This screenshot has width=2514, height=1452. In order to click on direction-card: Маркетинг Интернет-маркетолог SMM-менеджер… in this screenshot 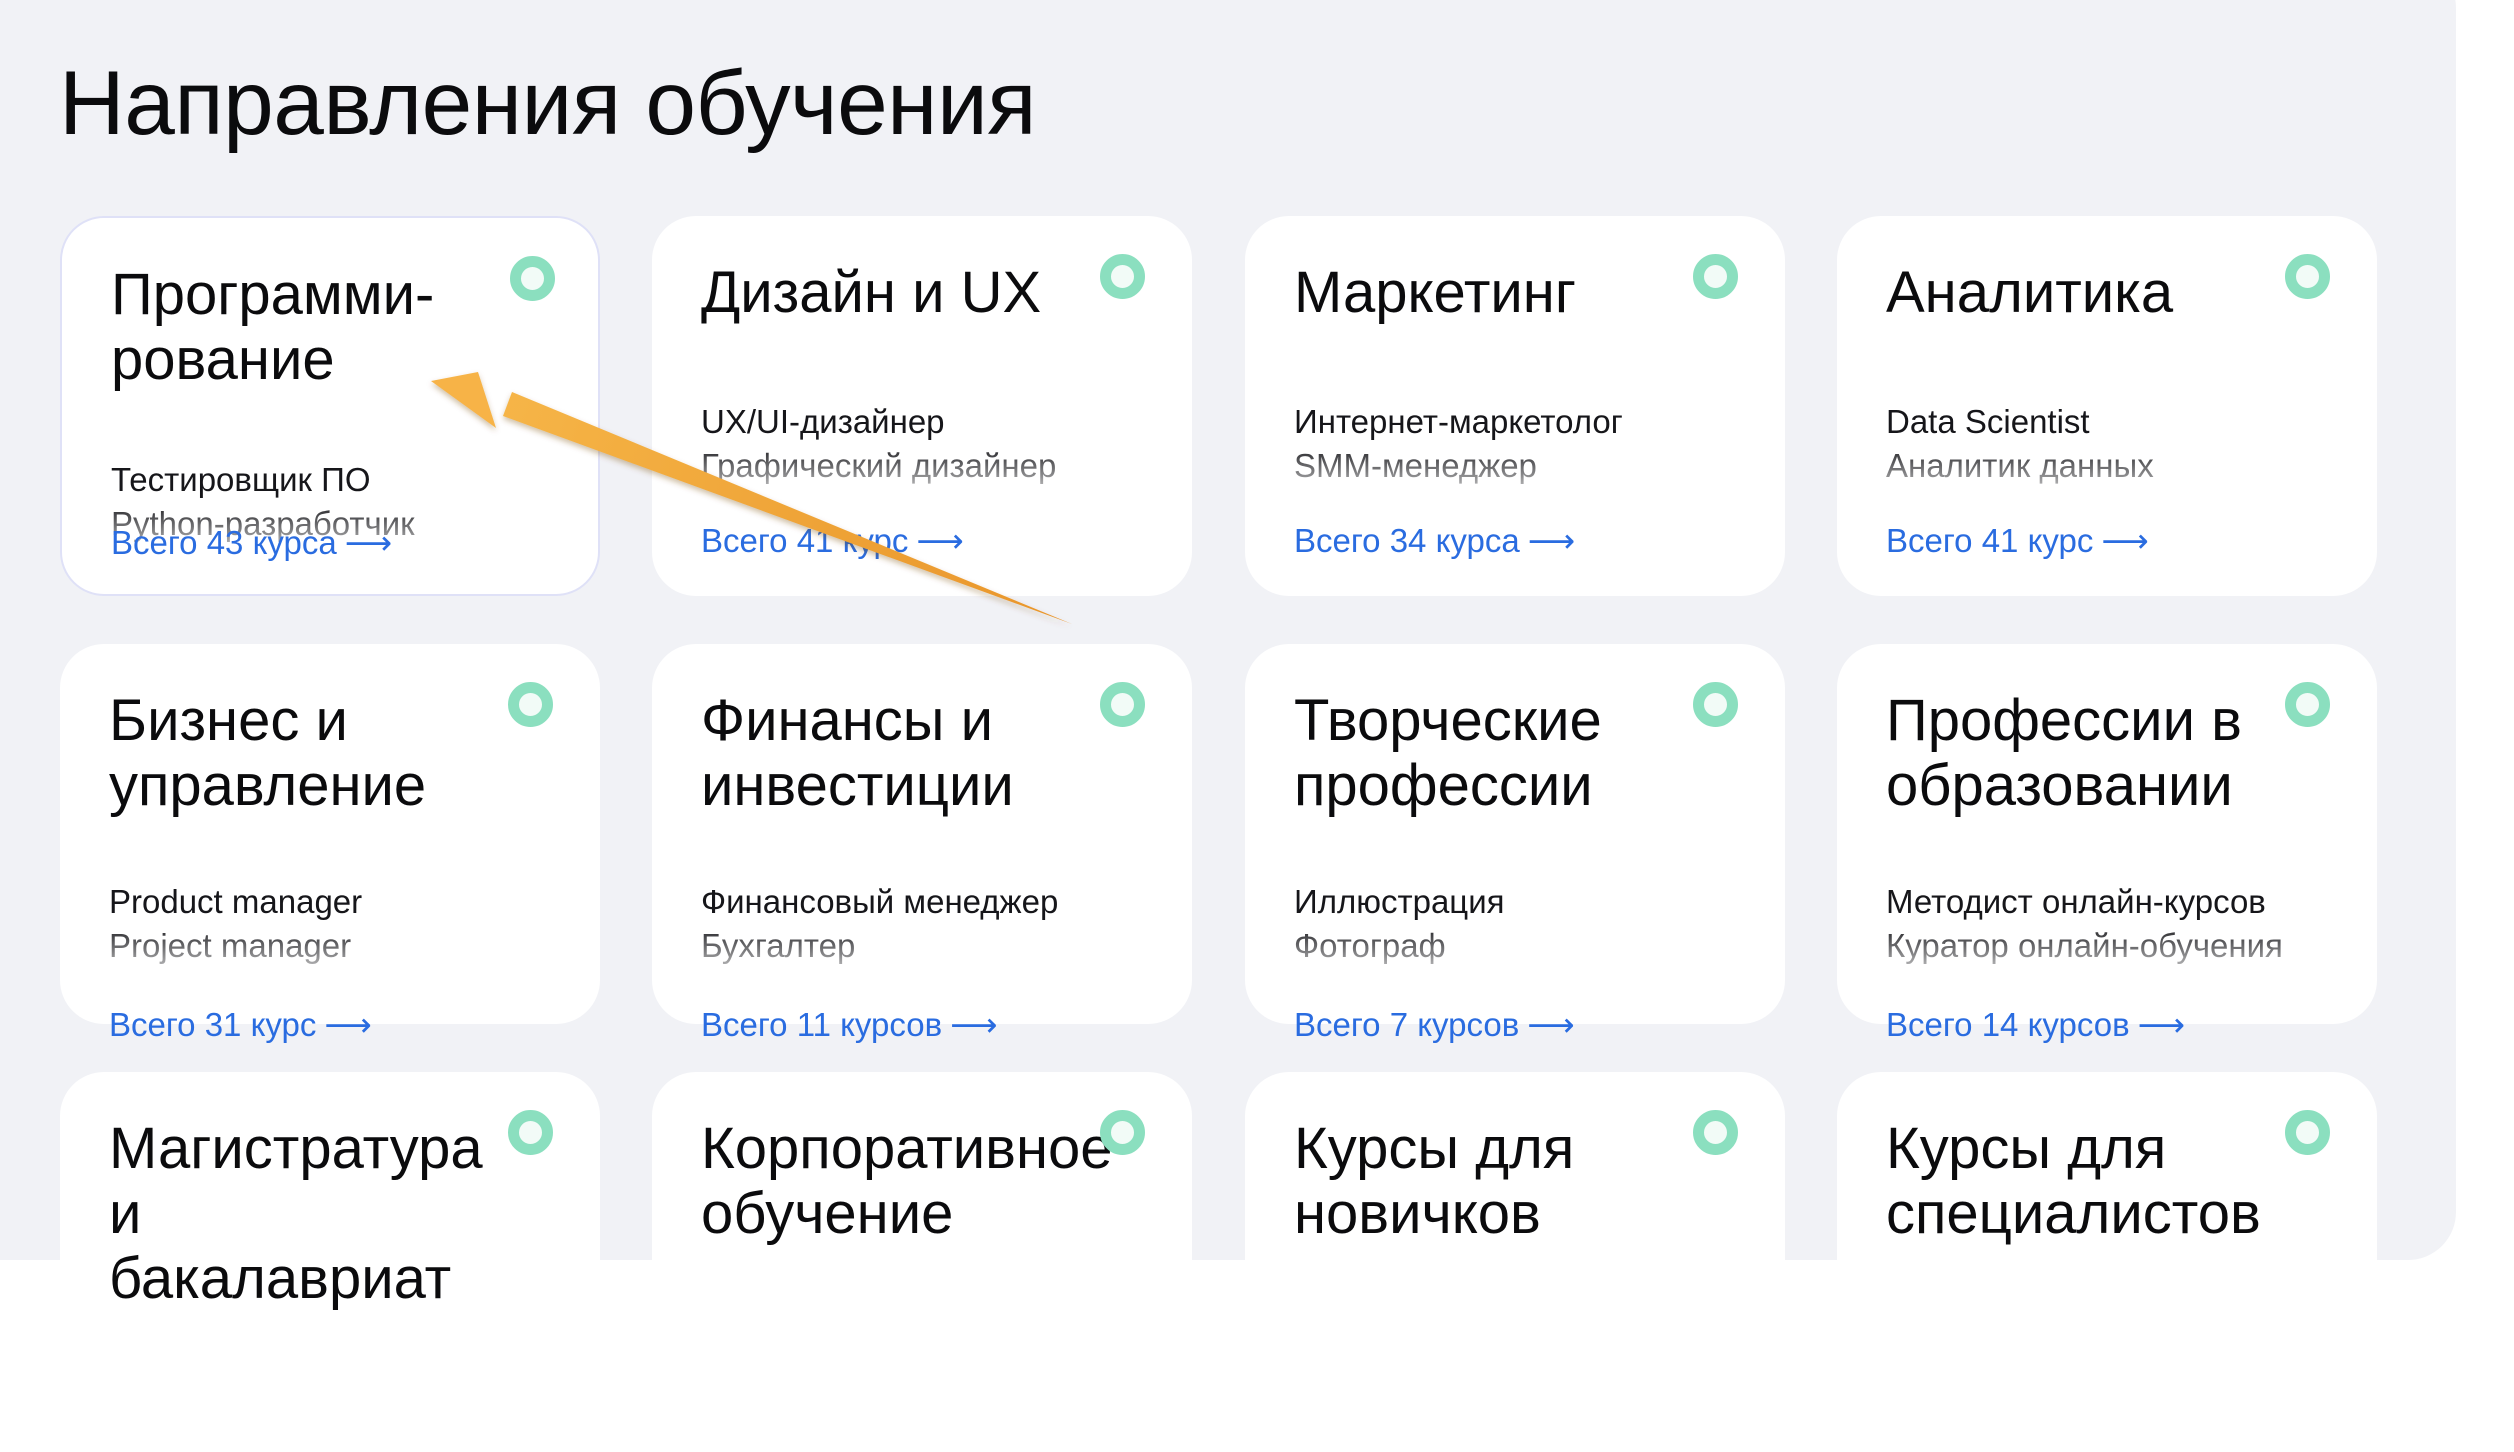, I will do `click(1515, 406)`.